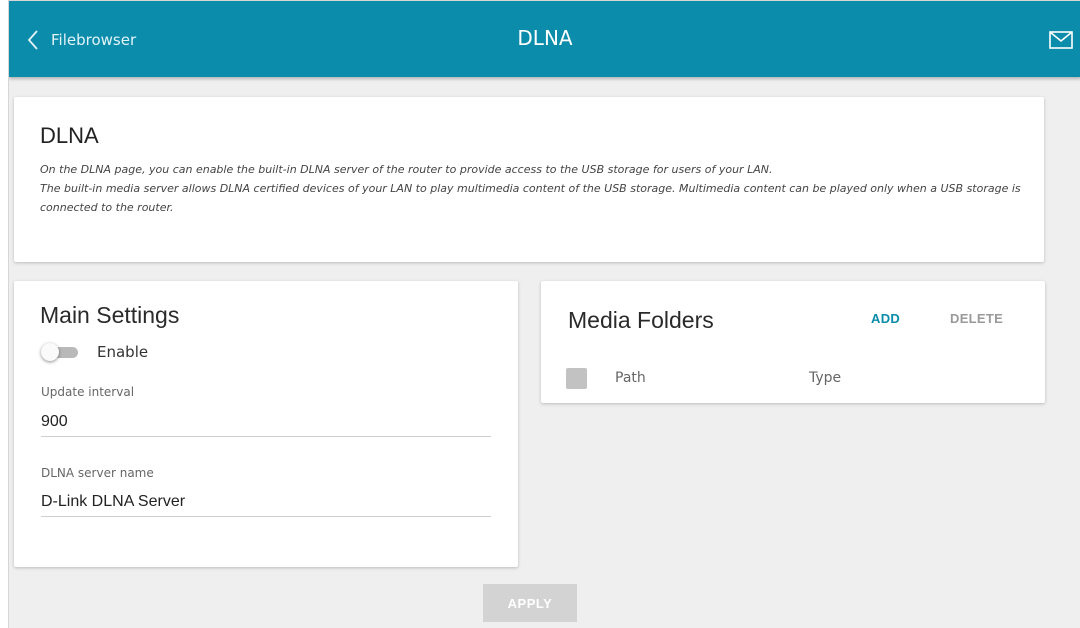 This screenshot has height=628, width=1080. I want to click on top-bar: Filebrowser DLNA, so click(544, 39).